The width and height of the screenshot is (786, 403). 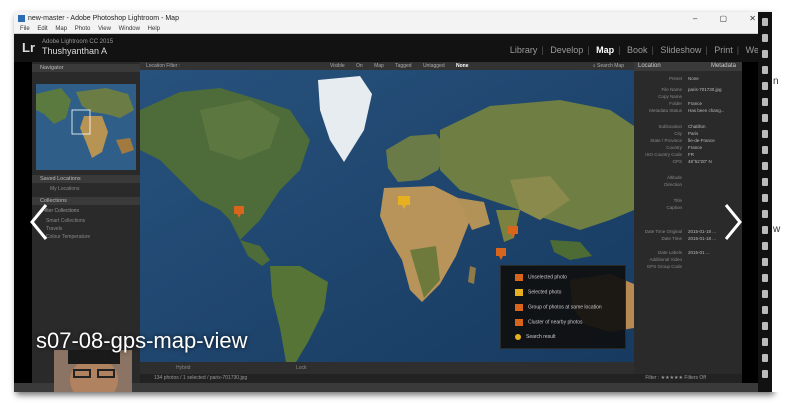 What do you see at coordinates (301, 368) in the screenshot?
I see `lock-markers-toggle: Lock` at bounding box center [301, 368].